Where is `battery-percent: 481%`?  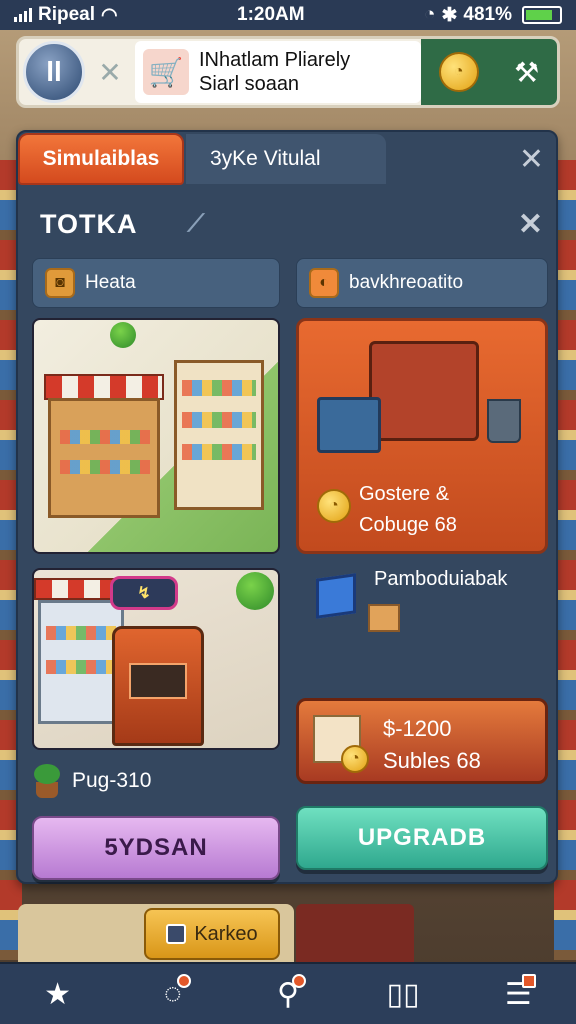 battery-percent: 481% is located at coordinates (487, 14).